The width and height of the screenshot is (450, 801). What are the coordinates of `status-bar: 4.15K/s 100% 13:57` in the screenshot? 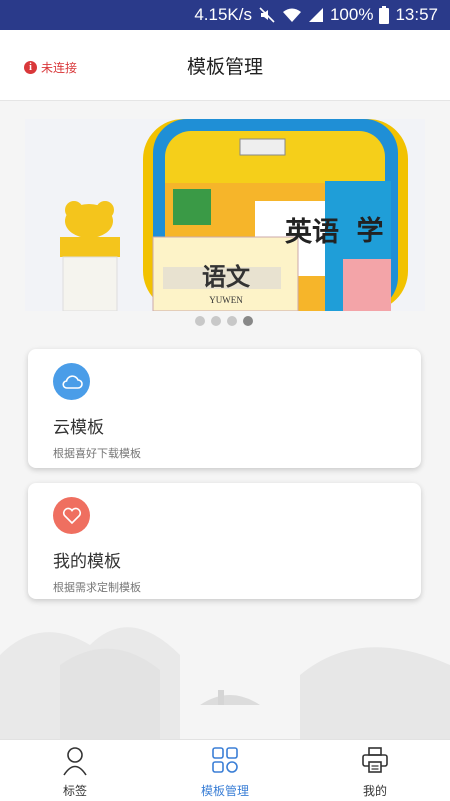 It's located at (225, 15).